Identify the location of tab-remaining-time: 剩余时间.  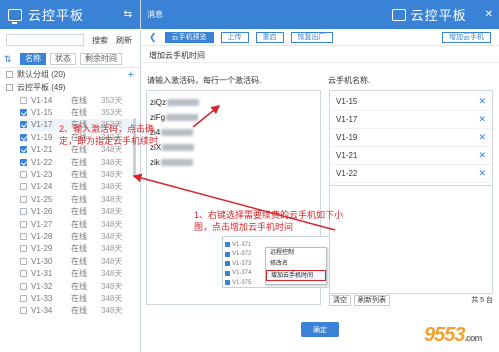
(101, 59).